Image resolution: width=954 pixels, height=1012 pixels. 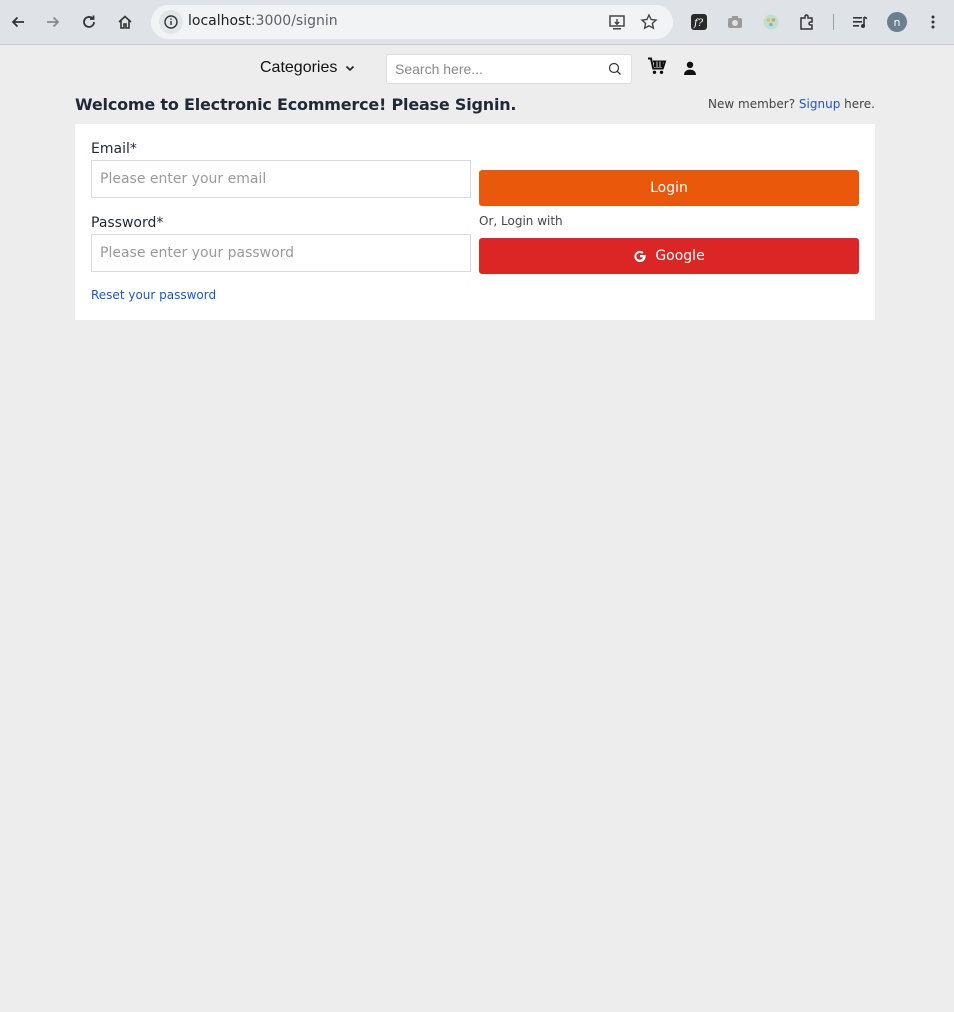 I want to click on profile-button: n, so click(x=897, y=22).